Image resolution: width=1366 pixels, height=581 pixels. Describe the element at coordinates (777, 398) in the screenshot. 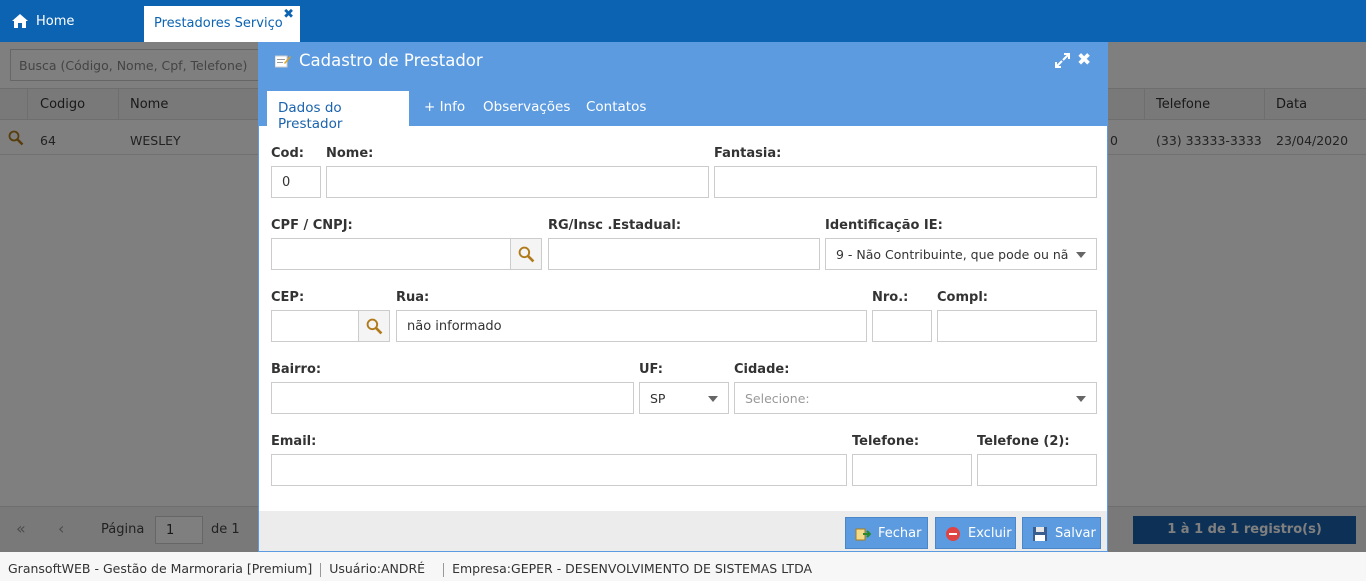

I see `cidade-placeholder: Selecione:` at that location.